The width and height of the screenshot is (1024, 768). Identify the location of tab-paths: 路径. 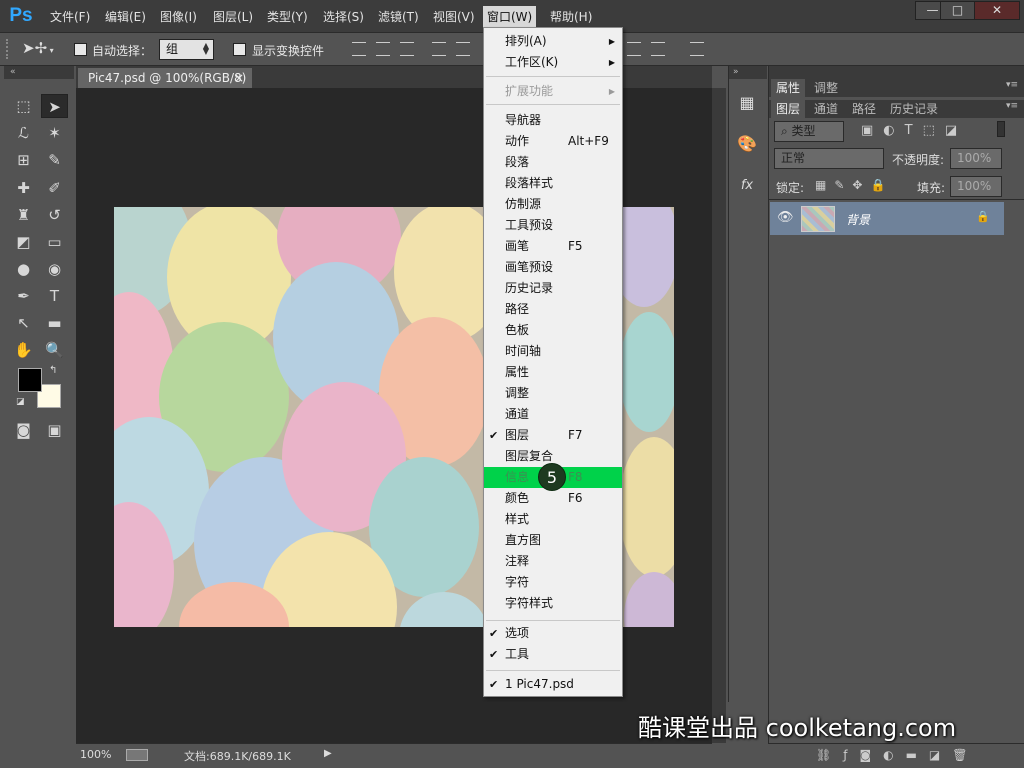
(864, 109).